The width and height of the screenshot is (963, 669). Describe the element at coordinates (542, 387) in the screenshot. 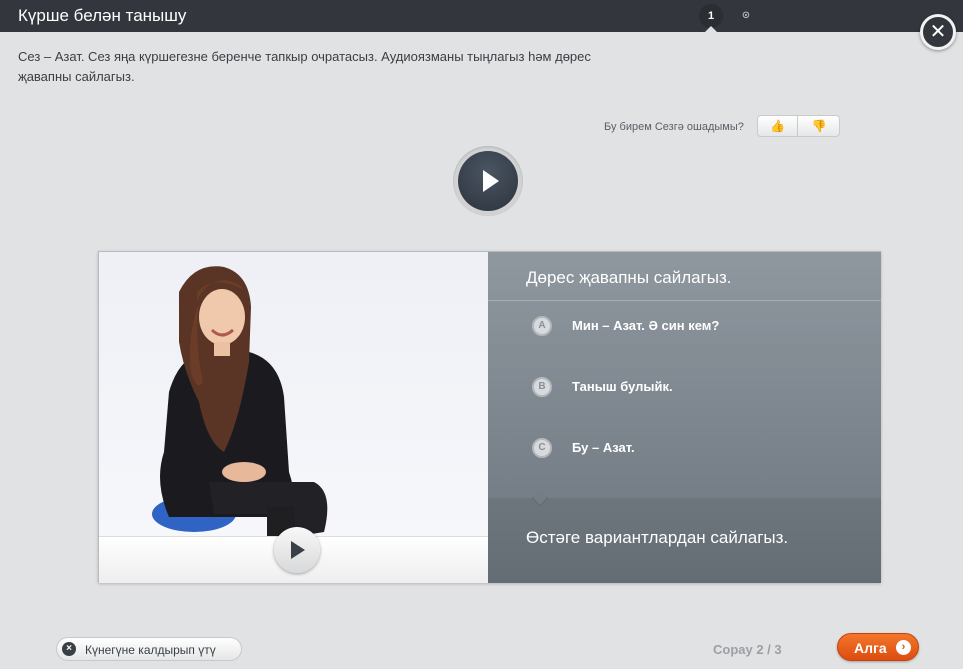

I see `option-letter-b: B` at that location.